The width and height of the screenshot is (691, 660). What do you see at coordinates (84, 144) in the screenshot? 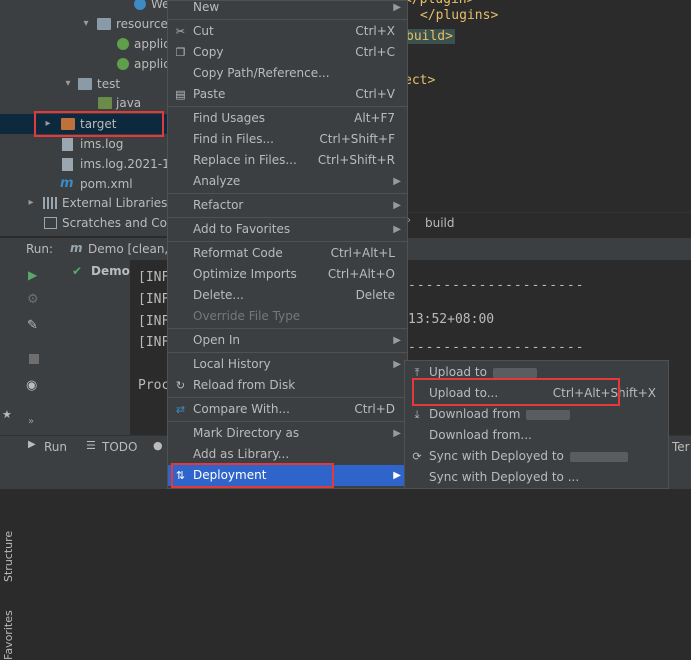
I see `tree-item: ims.log` at bounding box center [84, 144].